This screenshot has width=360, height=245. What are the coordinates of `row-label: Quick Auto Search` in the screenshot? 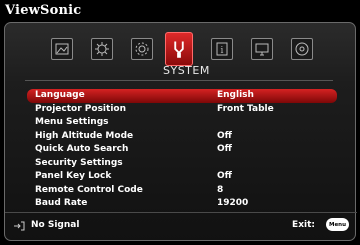 It's located at (82, 149).